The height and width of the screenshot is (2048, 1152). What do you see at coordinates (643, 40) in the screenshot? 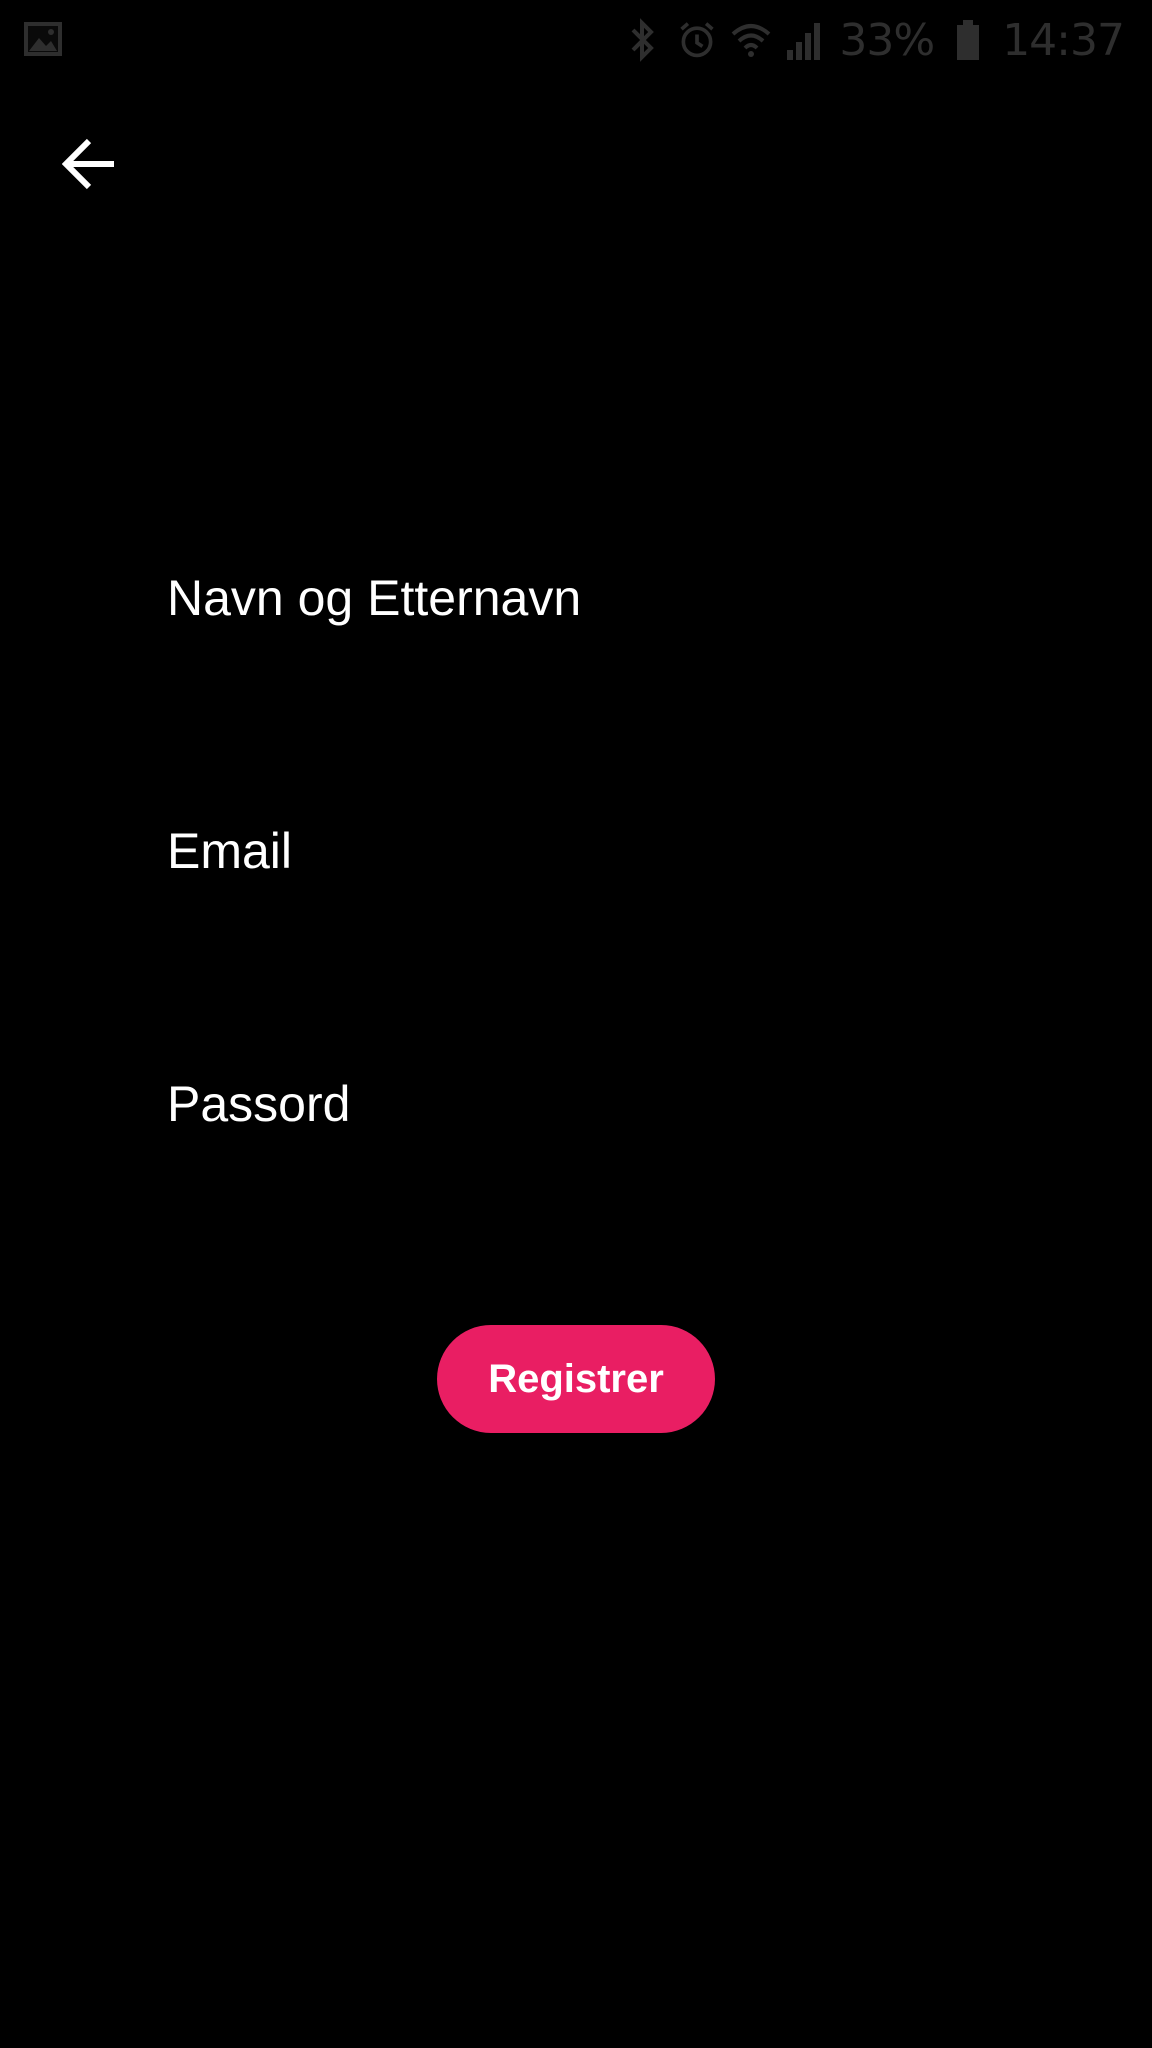
I see `bluetooth-icon` at bounding box center [643, 40].